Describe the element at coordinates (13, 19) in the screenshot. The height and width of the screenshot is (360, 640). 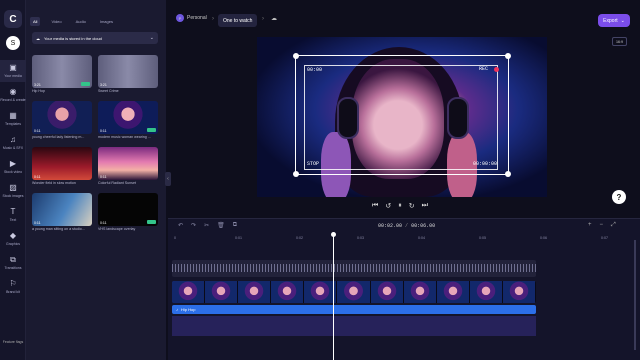
I see `app-logo: C` at that location.